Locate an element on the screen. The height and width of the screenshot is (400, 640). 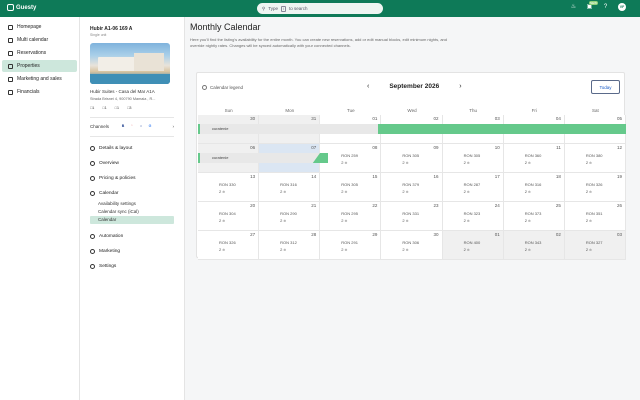
section-marketing: Marketing is located at coordinates (132, 251).